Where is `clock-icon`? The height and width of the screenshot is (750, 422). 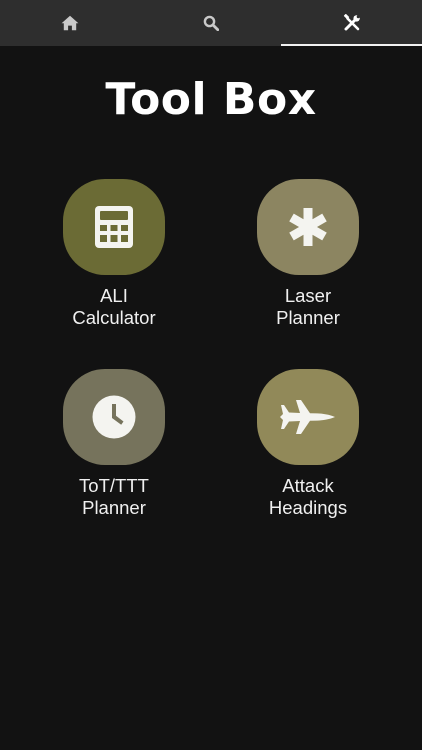
clock-icon is located at coordinates (114, 417).